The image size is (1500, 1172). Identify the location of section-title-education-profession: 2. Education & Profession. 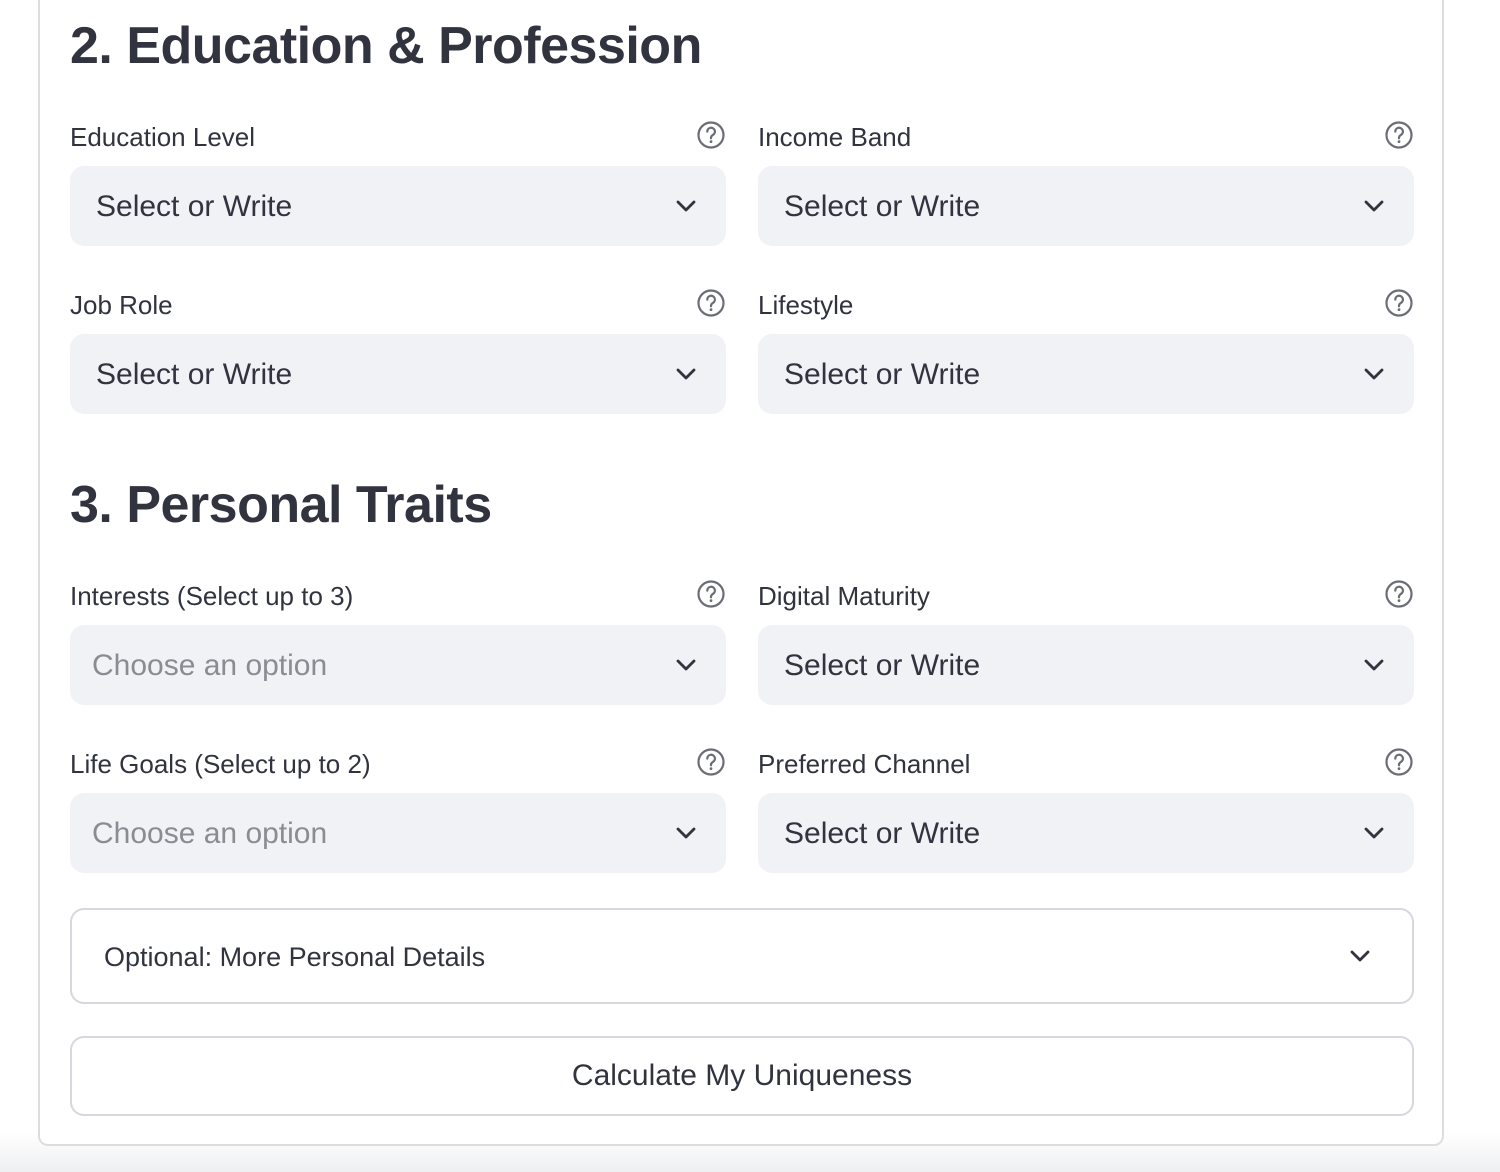
(386, 46).